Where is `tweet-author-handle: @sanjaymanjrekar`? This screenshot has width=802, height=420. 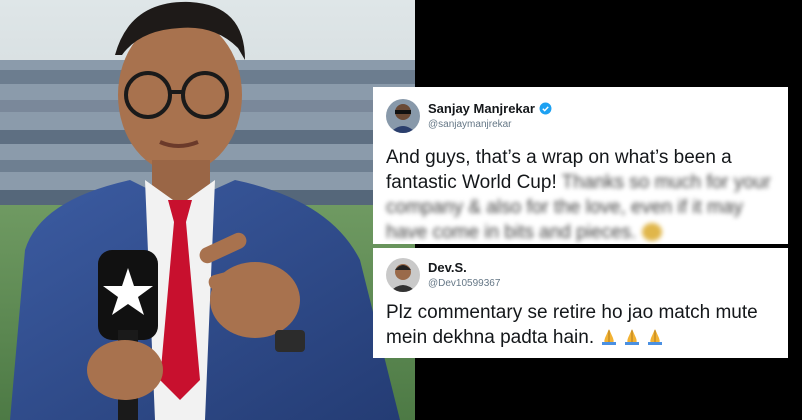
tweet-author-handle: @sanjaymanjrekar is located at coordinates (470, 124).